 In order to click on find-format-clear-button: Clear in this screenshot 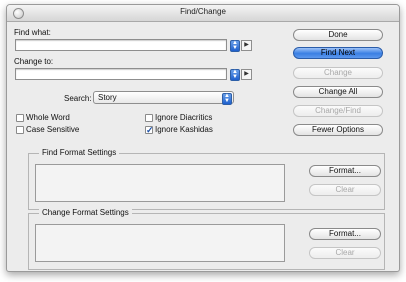, I will do `click(345, 190)`.